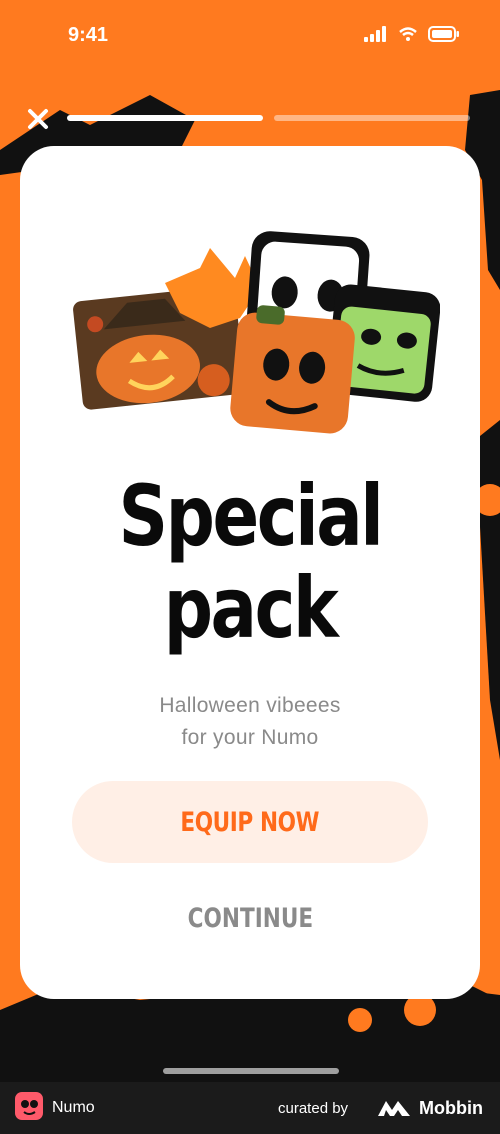 This screenshot has width=500, height=1134. What do you see at coordinates (408, 34) in the screenshot?
I see `wifi-icon` at bounding box center [408, 34].